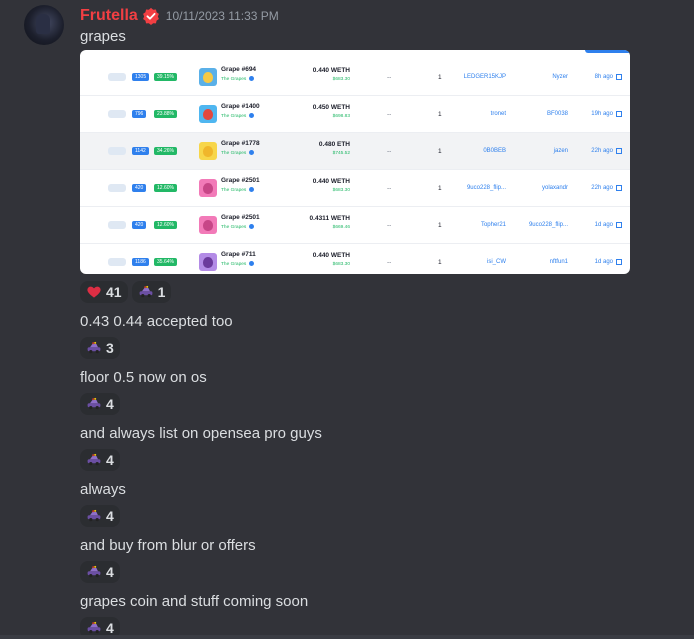  Describe the element at coordinates (94, 627) in the screenshot. I see `grape-car-emoji-icon` at that location.